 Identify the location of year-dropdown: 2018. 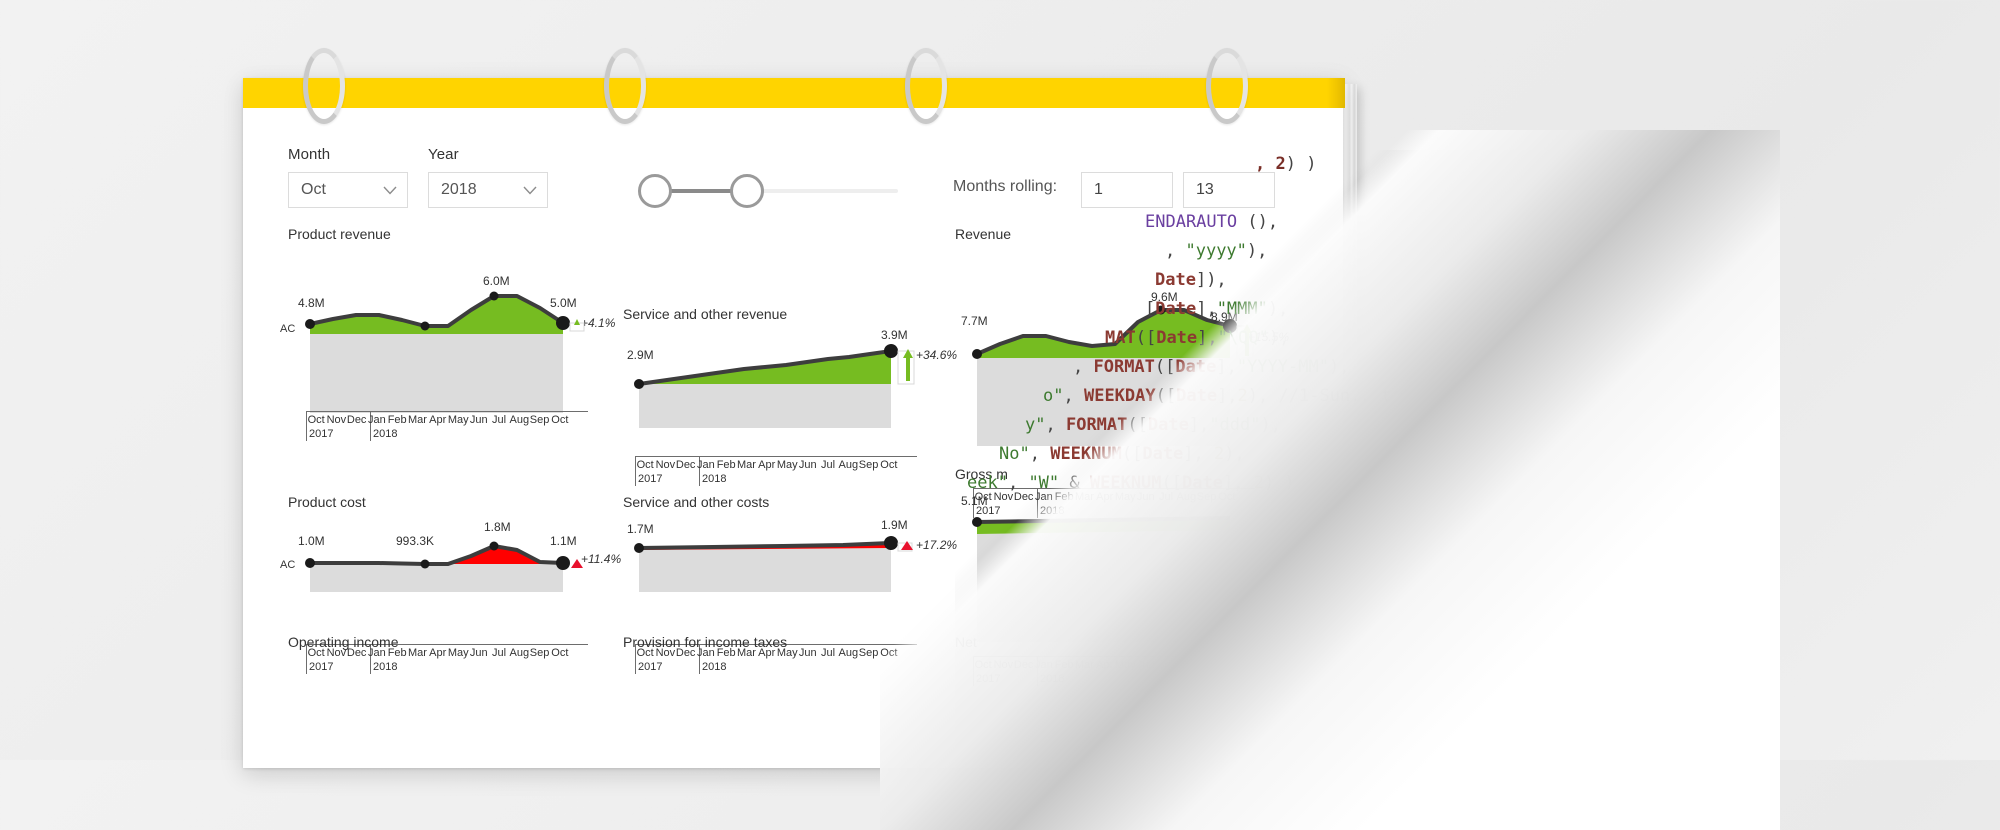
(488, 190).